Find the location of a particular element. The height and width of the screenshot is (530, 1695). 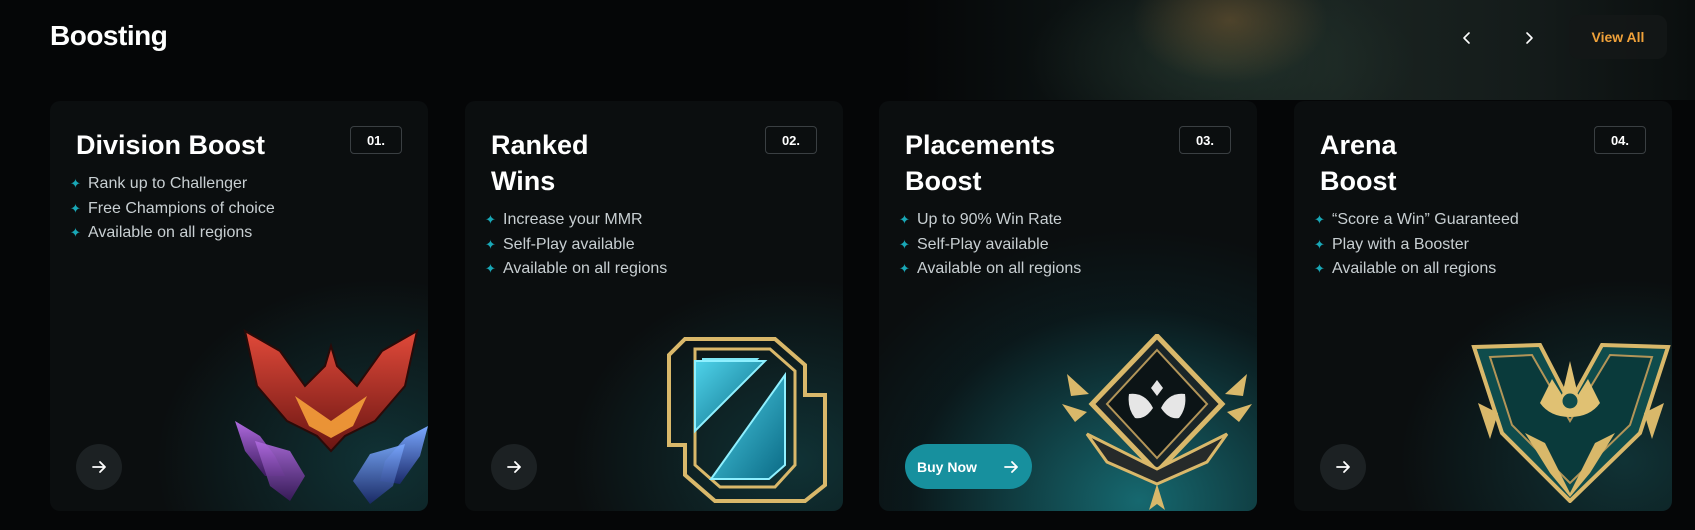

feature-item: ✦ Free Champions of choice is located at coordinates (172, 208).